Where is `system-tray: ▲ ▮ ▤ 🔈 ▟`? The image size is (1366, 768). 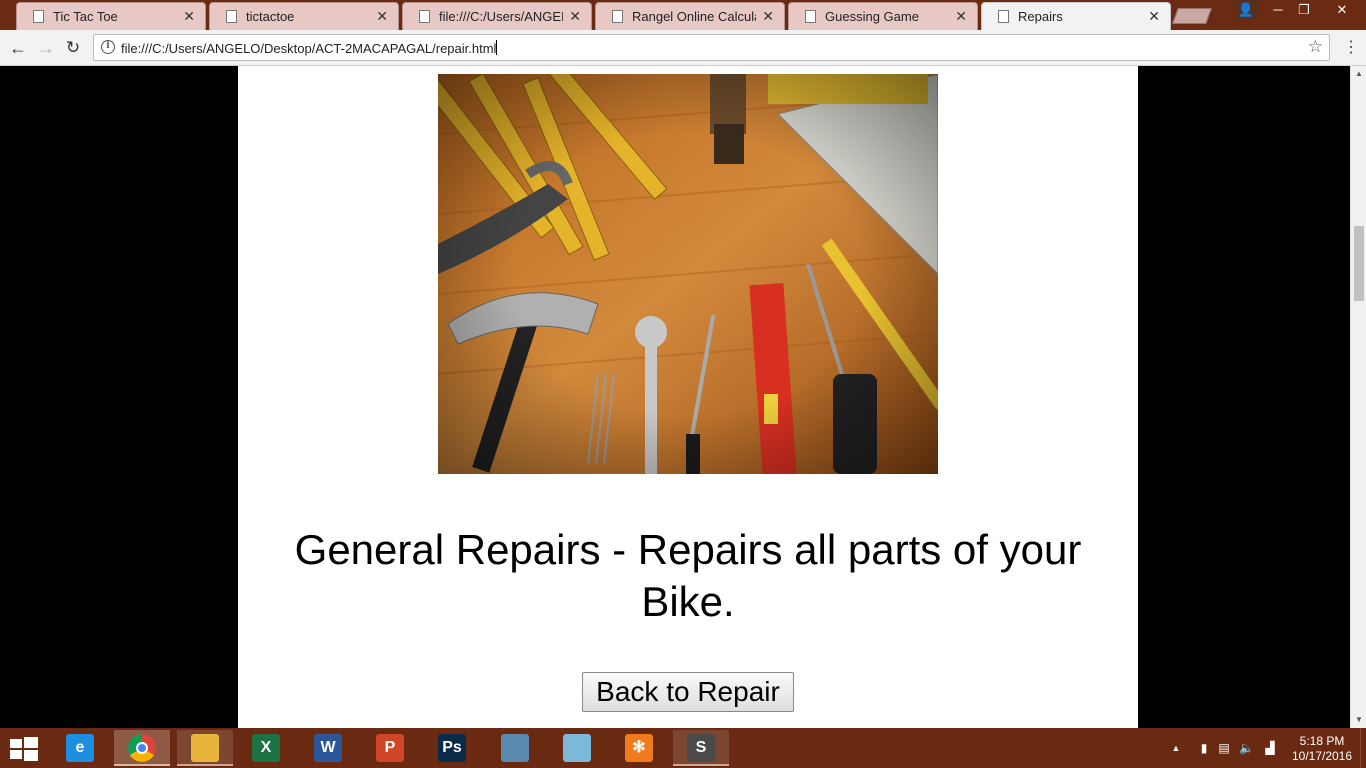 system-tray: ▲ ▮ ▤ 🔈 ▟ is located at coordinates (1225, 748).